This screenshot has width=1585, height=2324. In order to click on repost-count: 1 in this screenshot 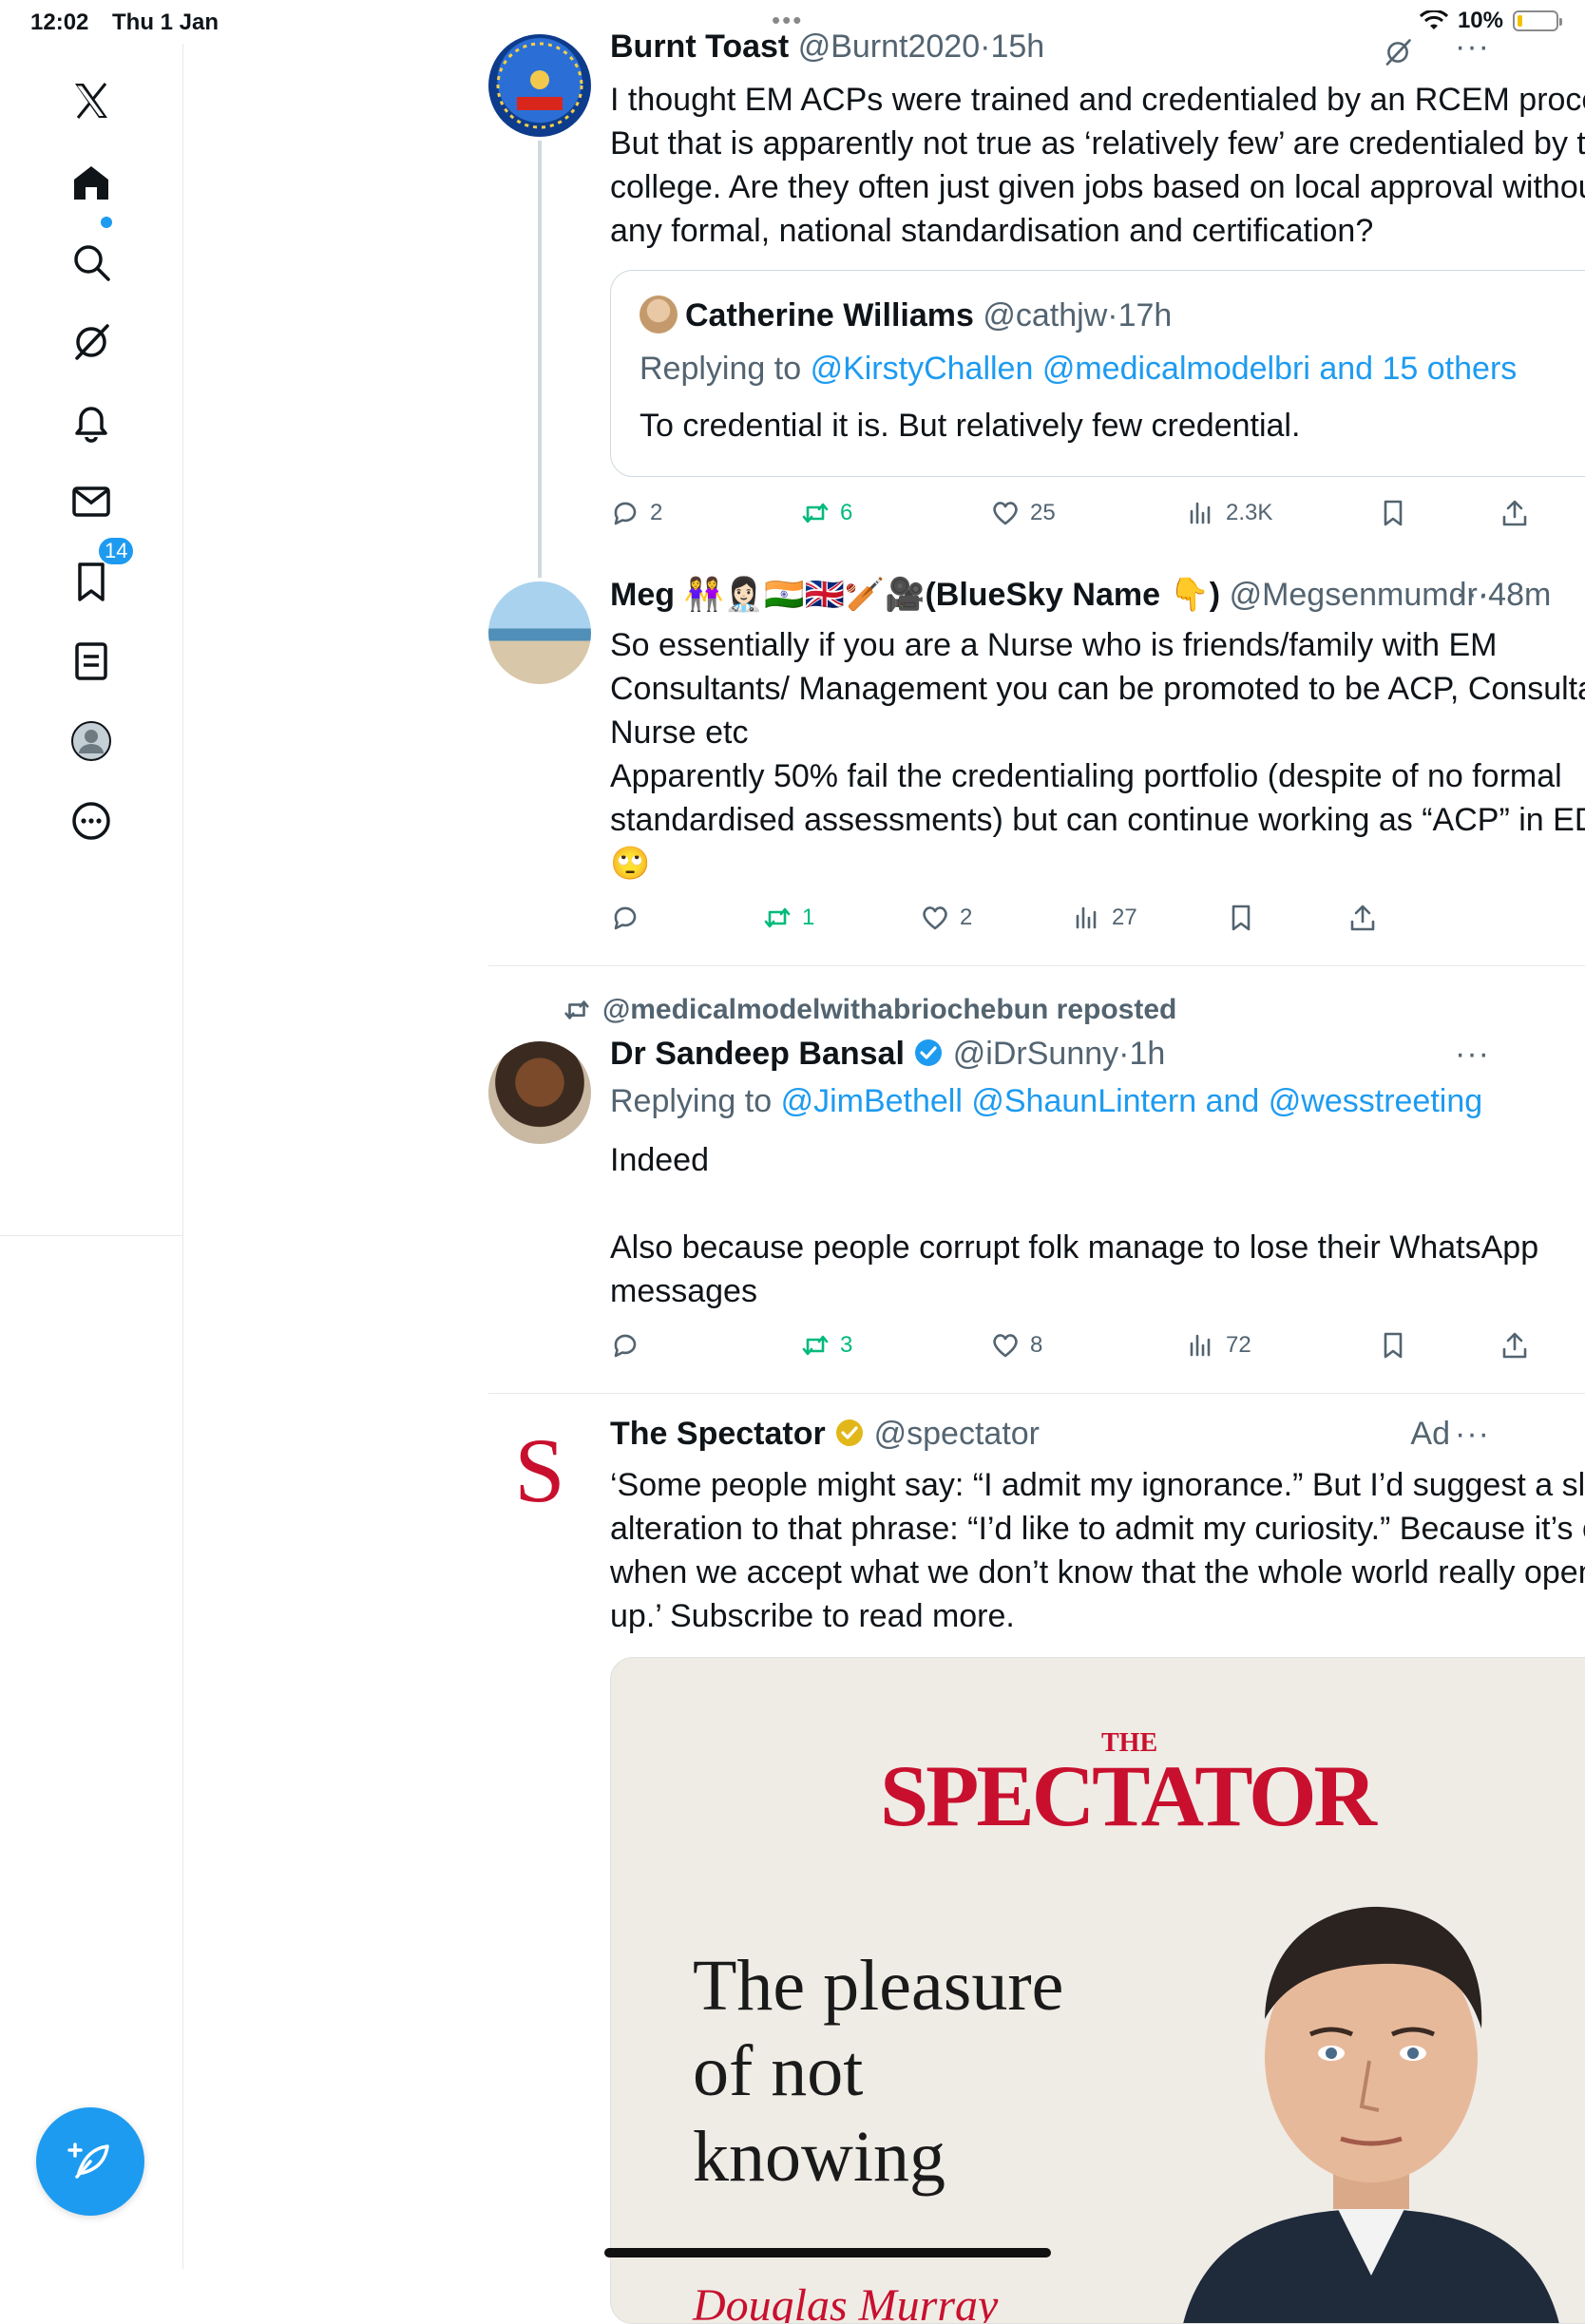, I will do `click(808, 917)`.